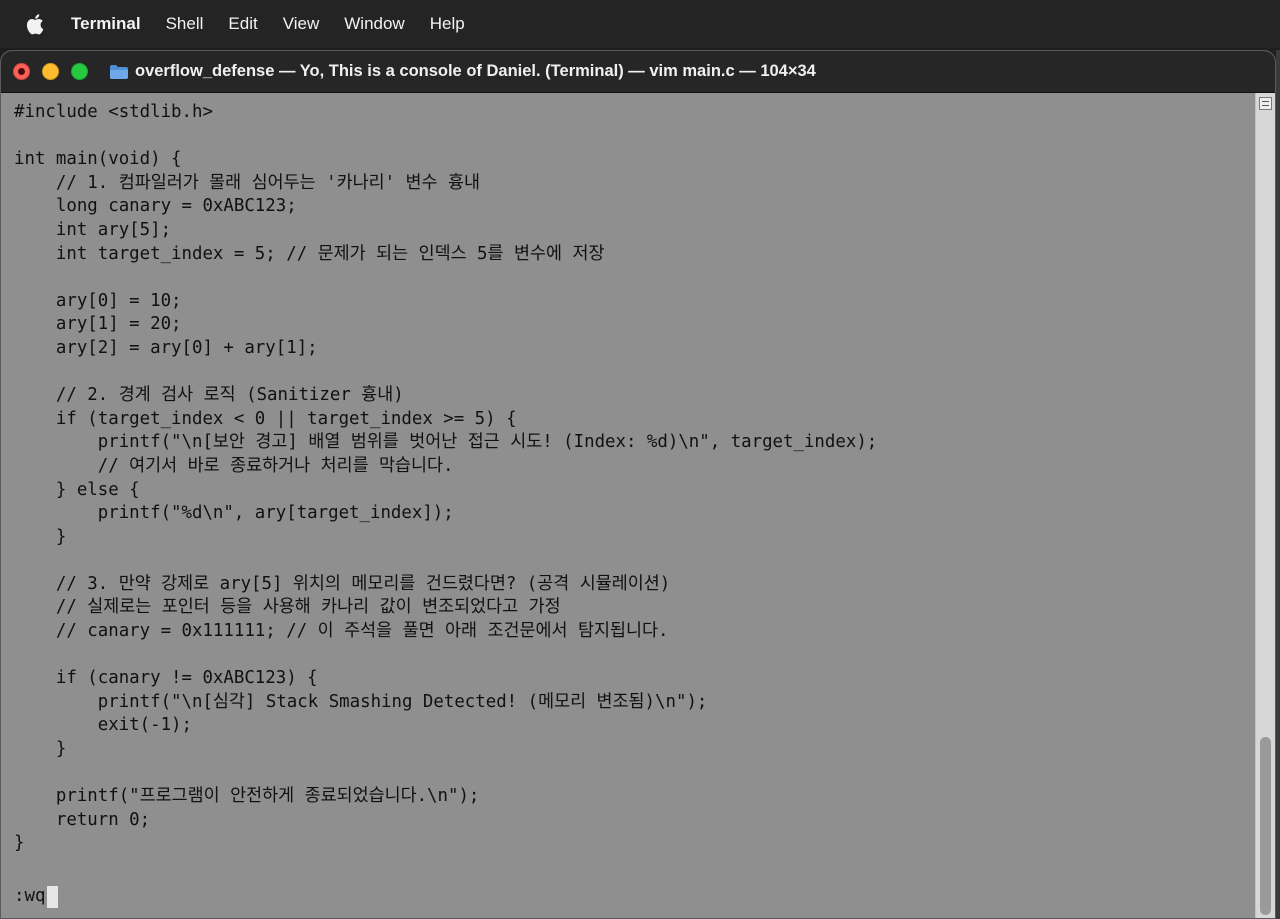  What do you see at coordinates (35, 24) in the screenshot?
I see `apple-icon` at bounding box center [35, 24].